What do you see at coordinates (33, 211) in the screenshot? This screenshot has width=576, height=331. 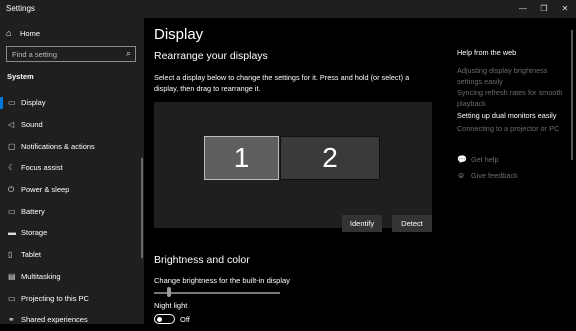 I see `sidebar-item-label: Battery` at bounding box center [33, 211].